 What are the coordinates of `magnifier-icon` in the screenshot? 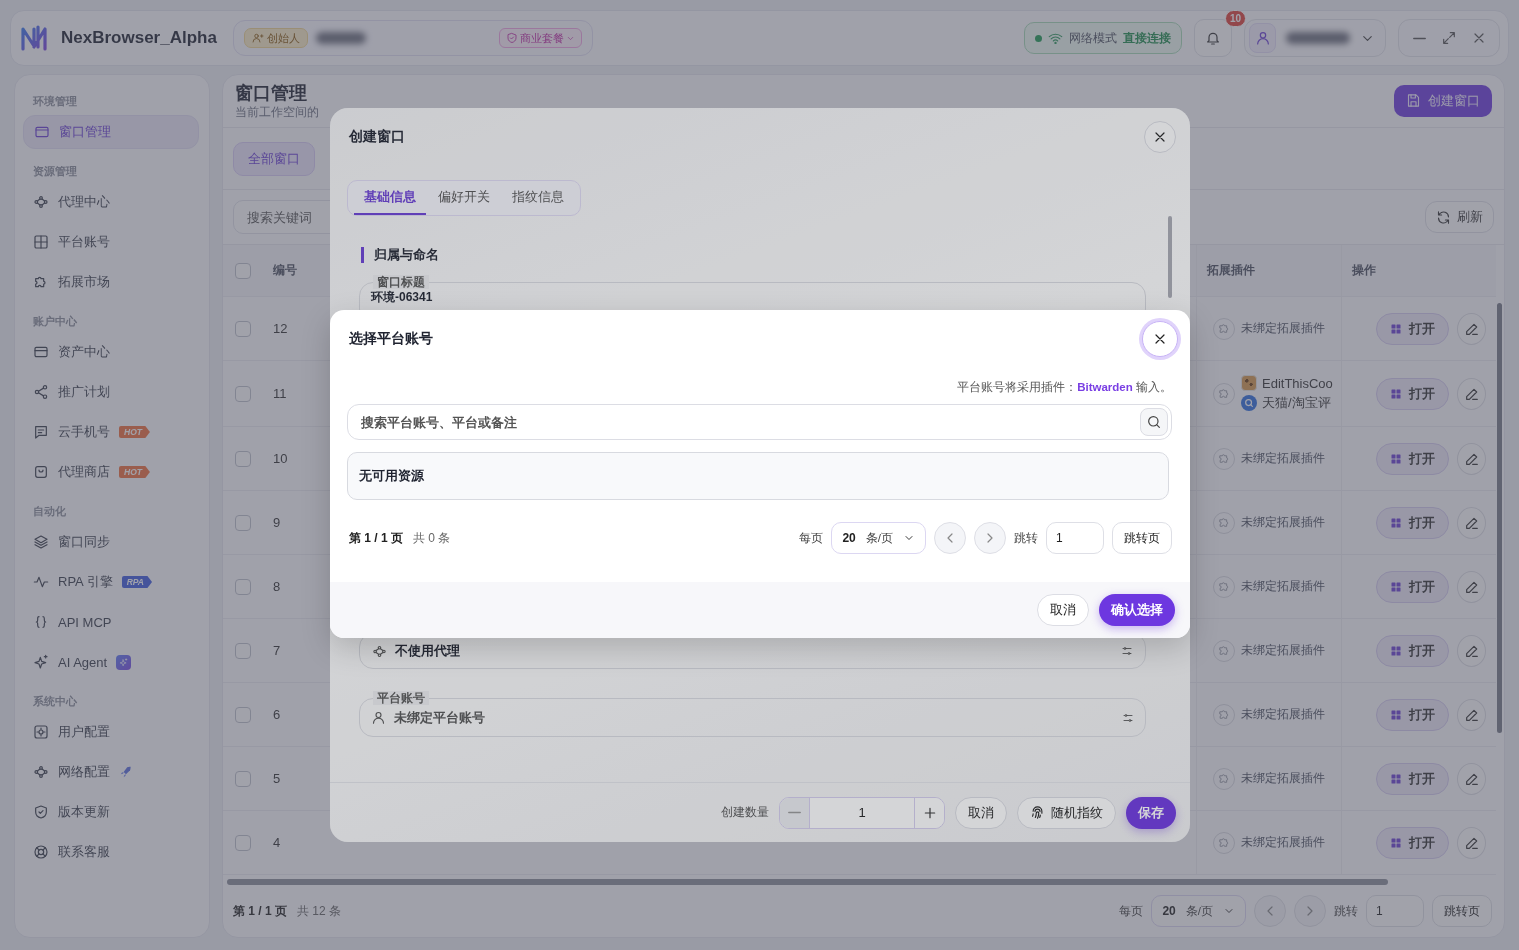 It's located at (1249, 403).